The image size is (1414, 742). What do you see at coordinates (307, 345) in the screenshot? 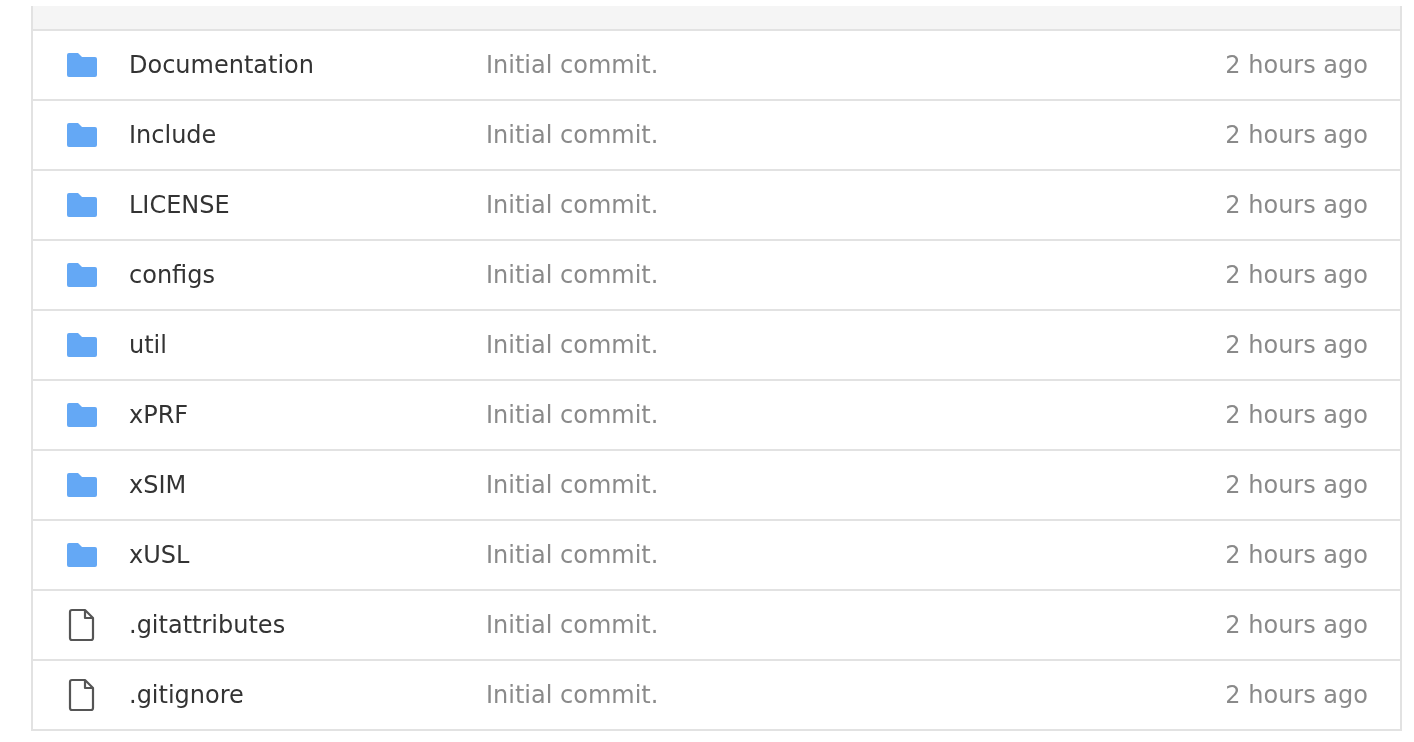
I see `file-name: util` at bounding box center [307, 345].